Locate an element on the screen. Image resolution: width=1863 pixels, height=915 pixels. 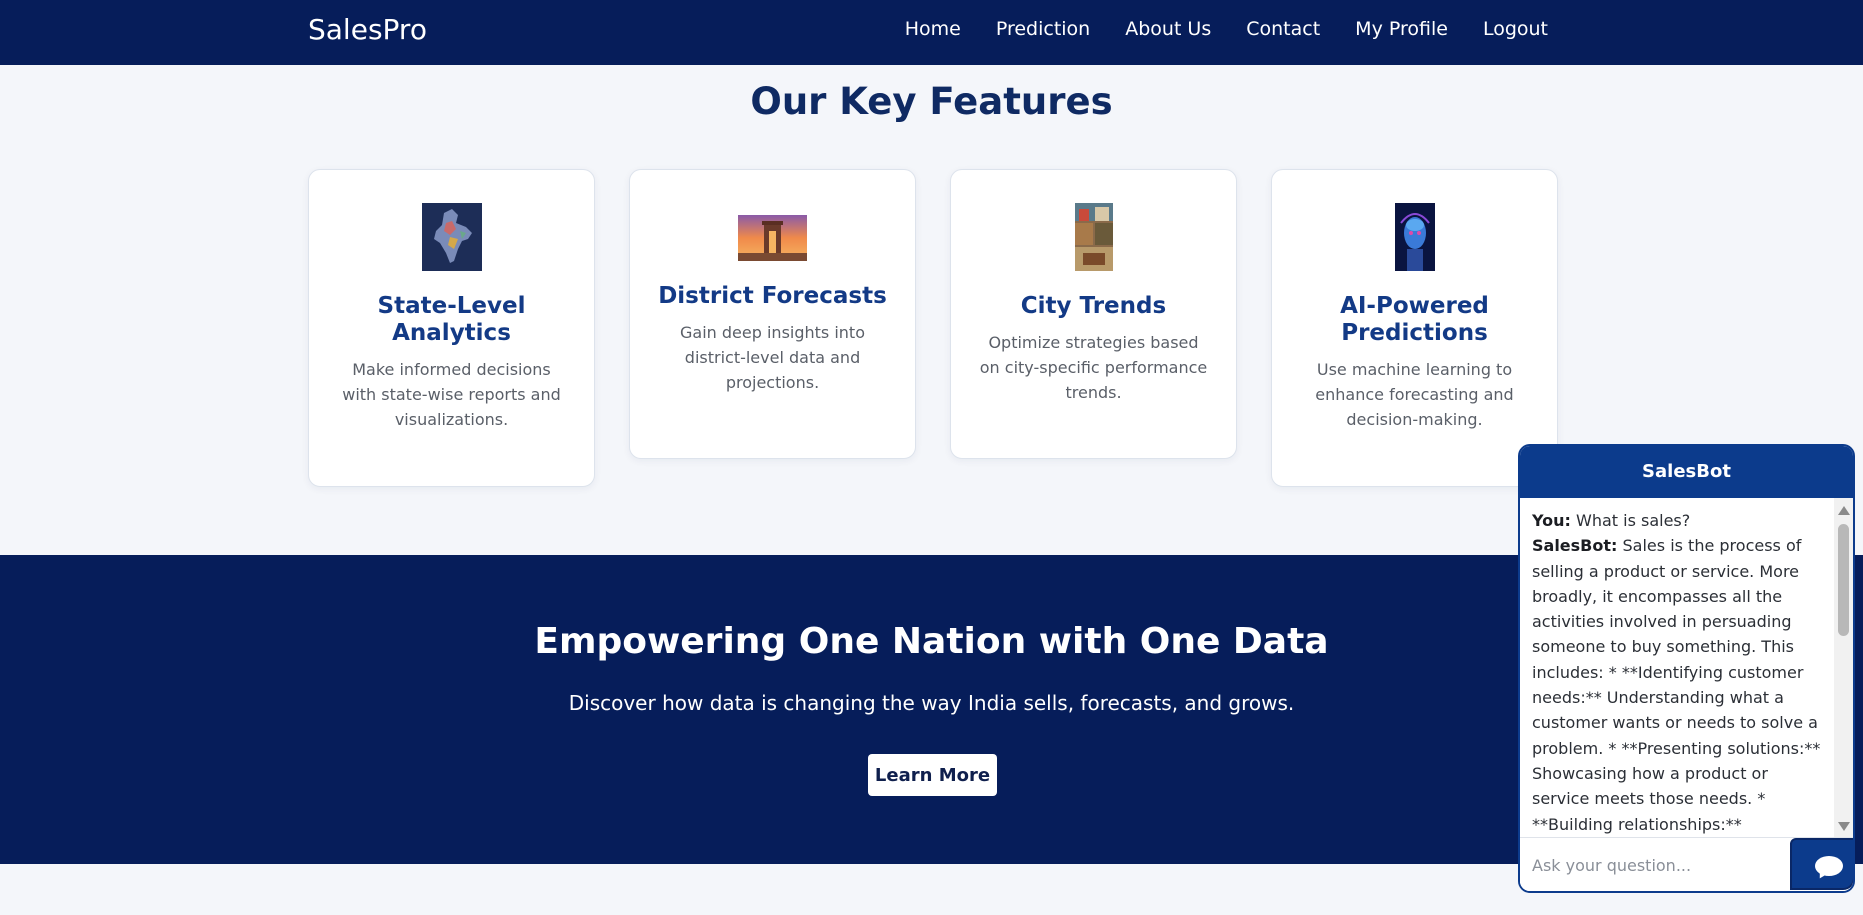
chat-input-bar is located at coordinates (1686, 864).